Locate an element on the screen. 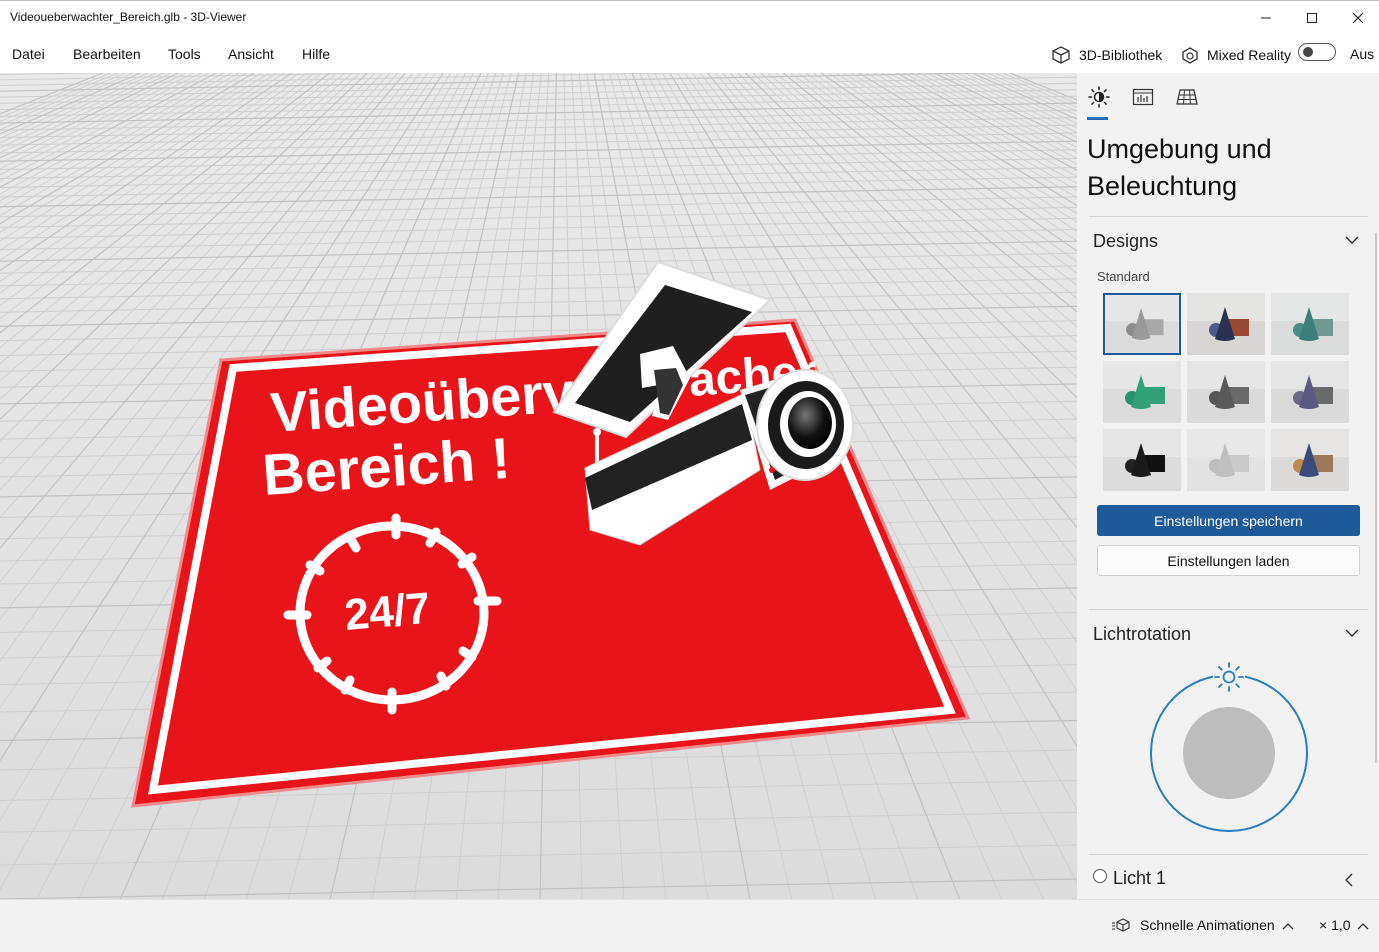  tab-grid is located at coordinates (1187, 97).